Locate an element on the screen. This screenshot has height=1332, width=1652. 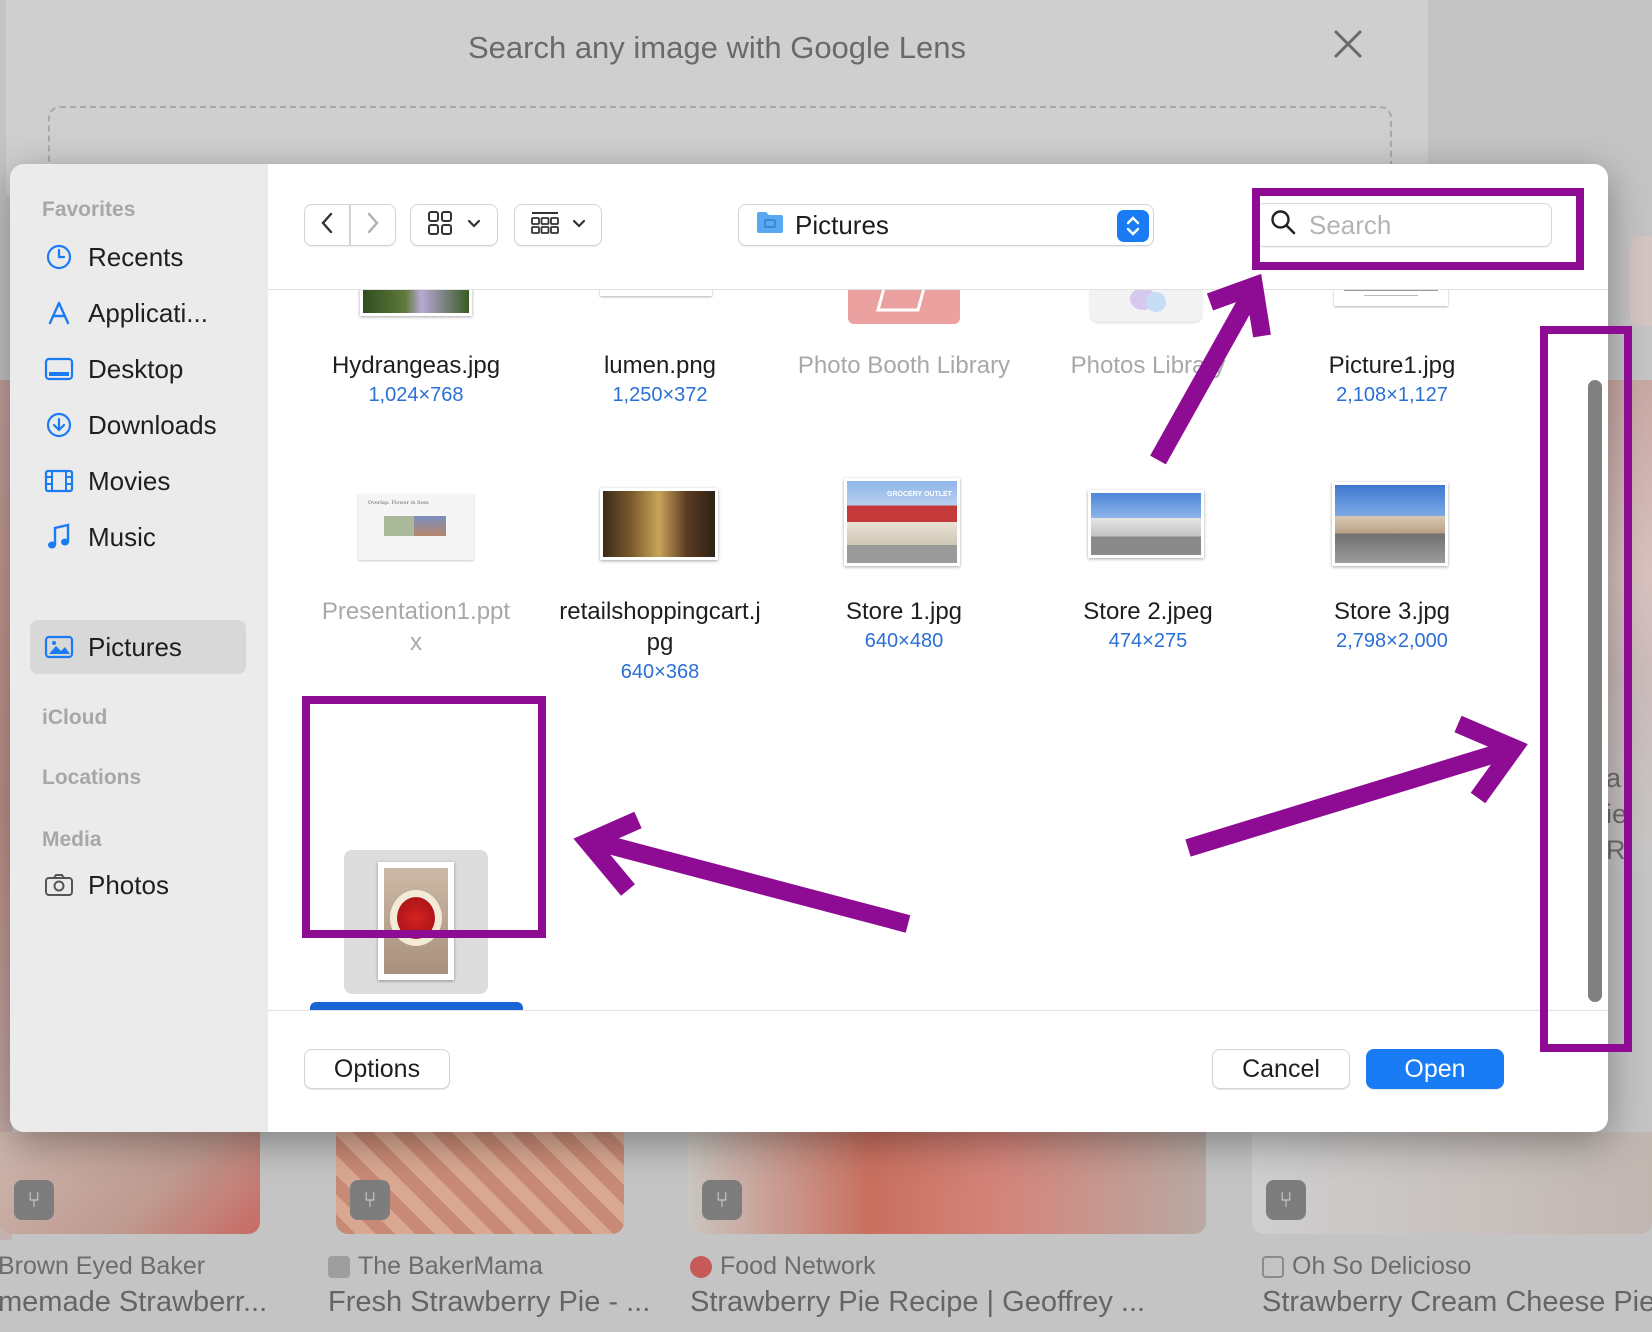
group-grid-icon is located at coordinates (545, 225).